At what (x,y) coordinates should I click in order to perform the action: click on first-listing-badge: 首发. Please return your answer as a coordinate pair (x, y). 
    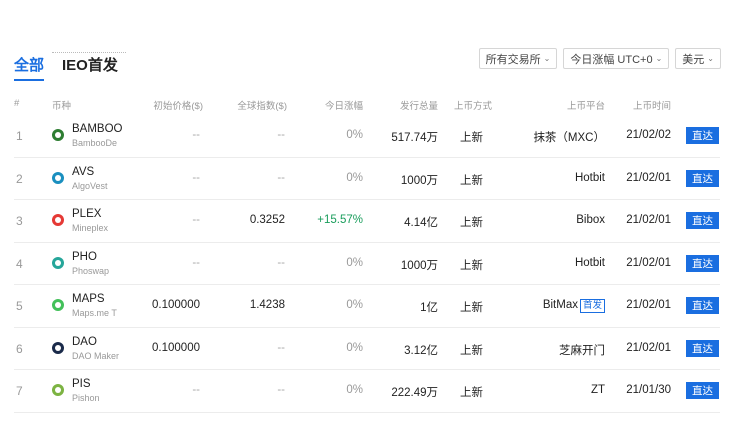
    Looking at the image, I should click on (592, 306).